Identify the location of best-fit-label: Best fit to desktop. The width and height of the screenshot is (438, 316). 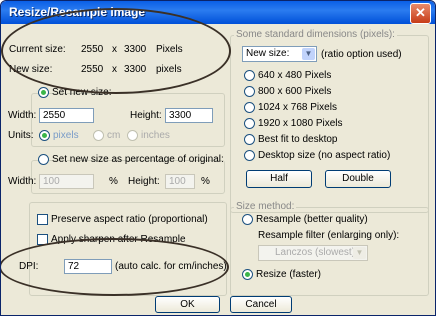
(298, 139).